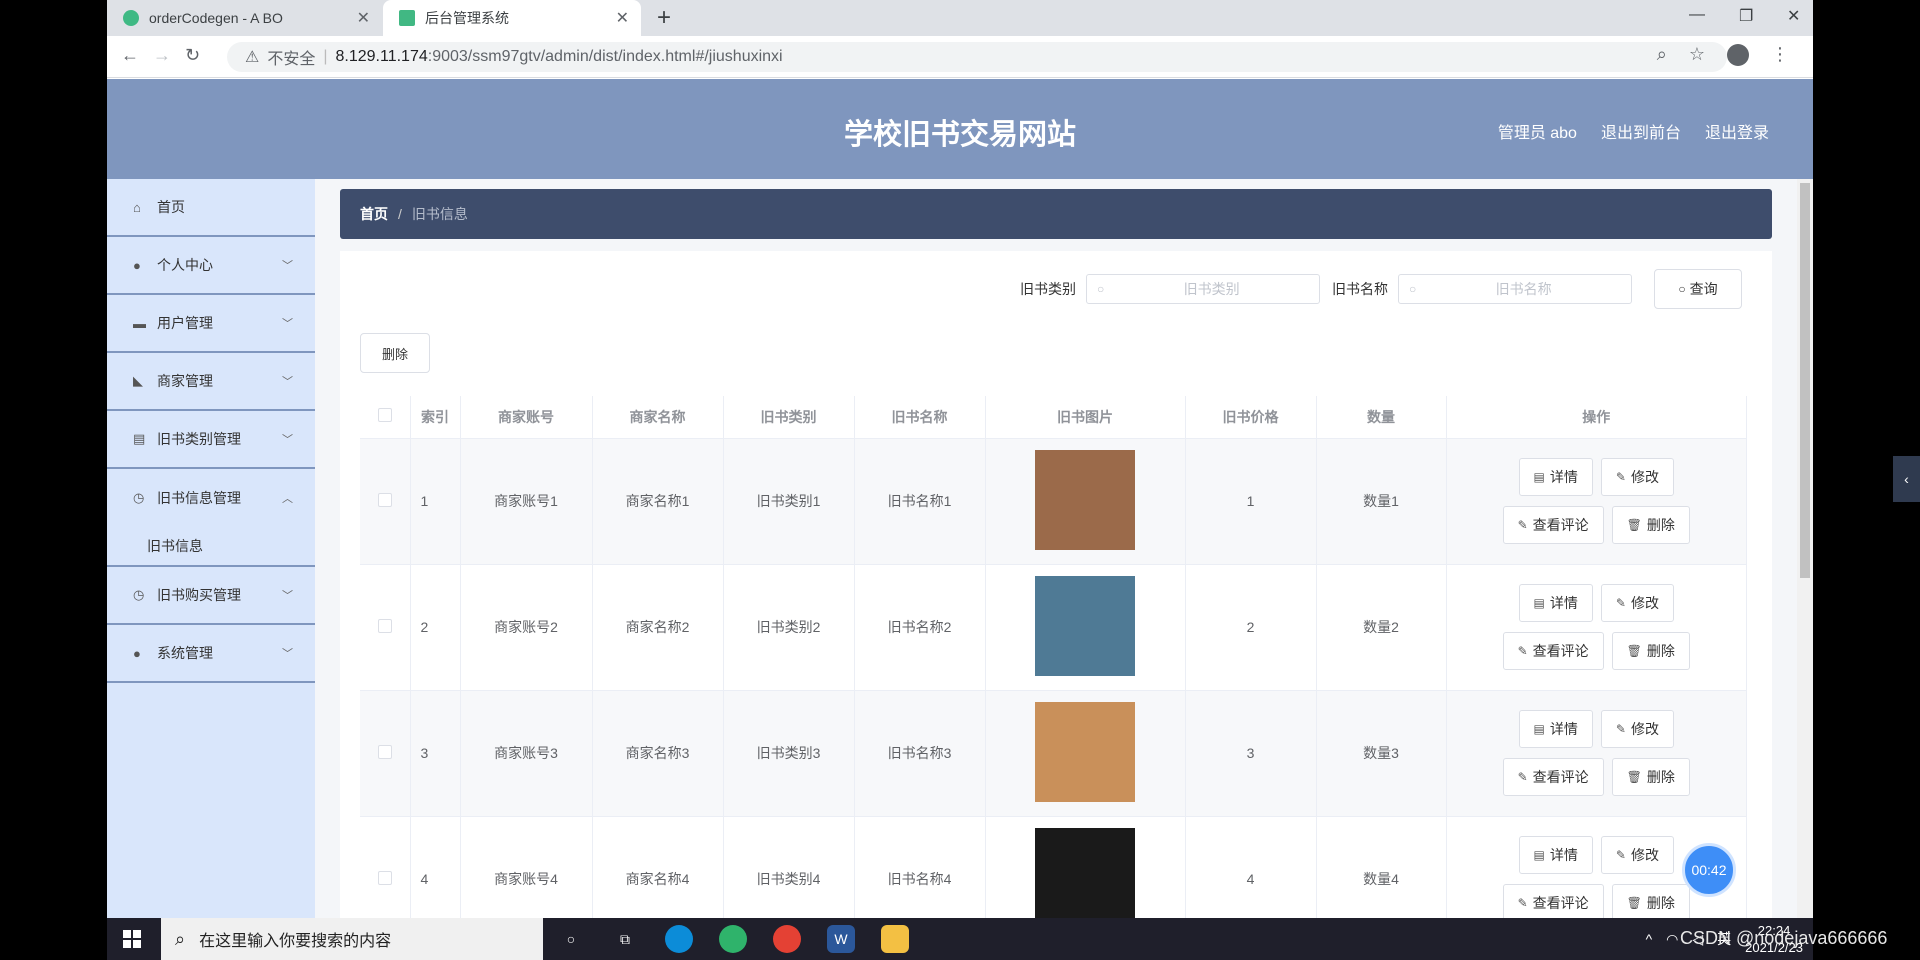 This screenshot has width=1920, height=960. Describe the element at coordinates (1634, 903) in the screenshot. I see `trash-icon: 🗑` at that location.